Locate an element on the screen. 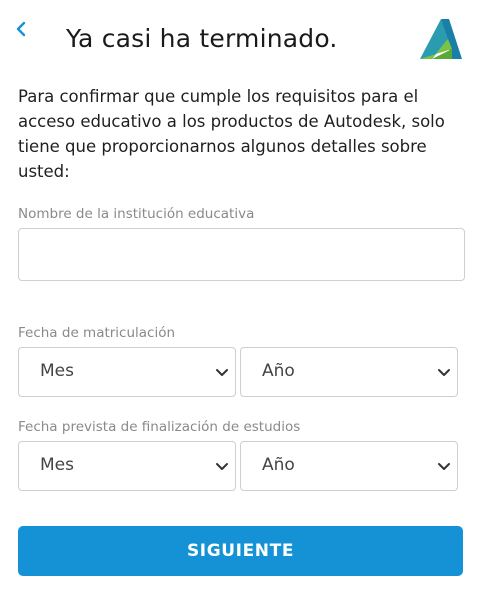 Image resolution: width=482 pixels, height=594 pixels. graduation-month-value: Mes is located at coordinates (57, 465).